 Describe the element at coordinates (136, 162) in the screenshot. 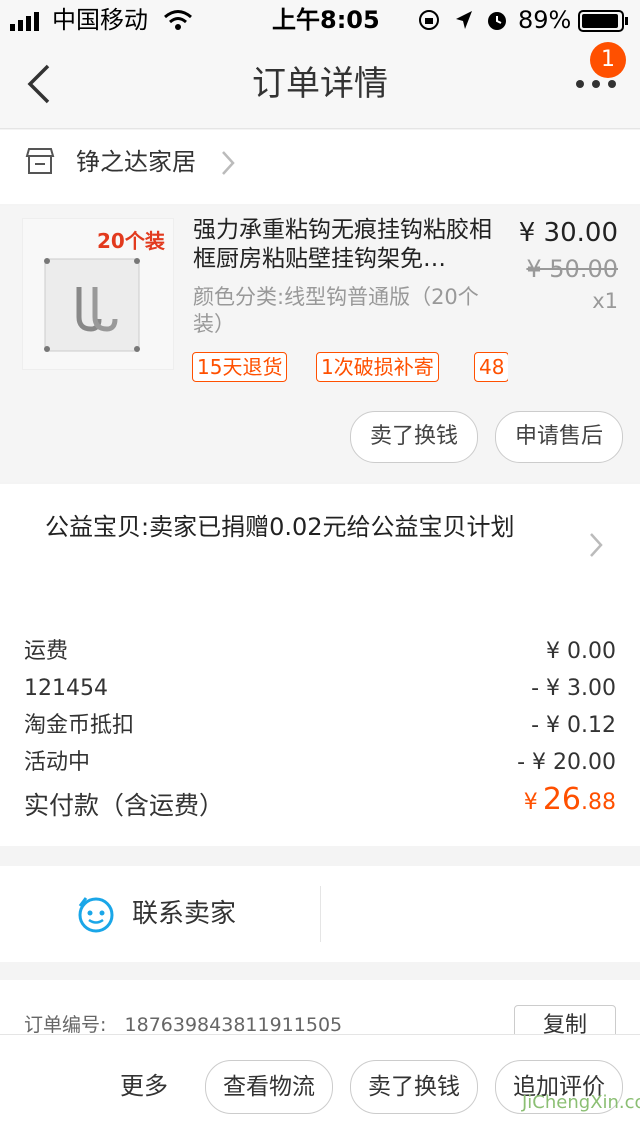

I see `shop-name: 铮之达家居` at that location.